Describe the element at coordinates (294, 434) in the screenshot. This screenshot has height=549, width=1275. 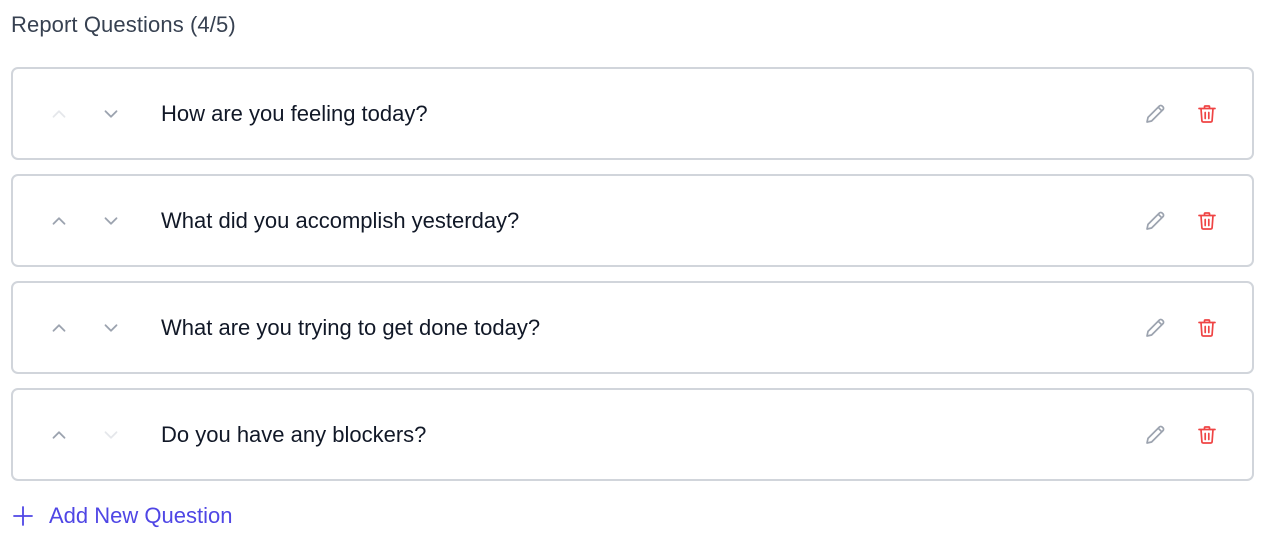
I see `question-text: Do you have any blockers?` at that location.